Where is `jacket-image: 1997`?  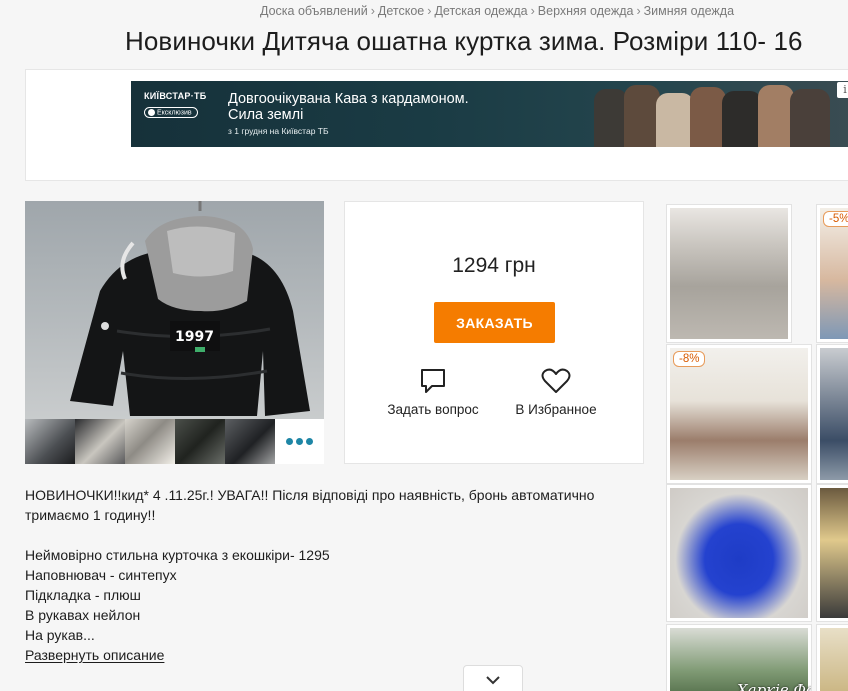
jacket-image: 1997 is located at coordinates (190, 308).